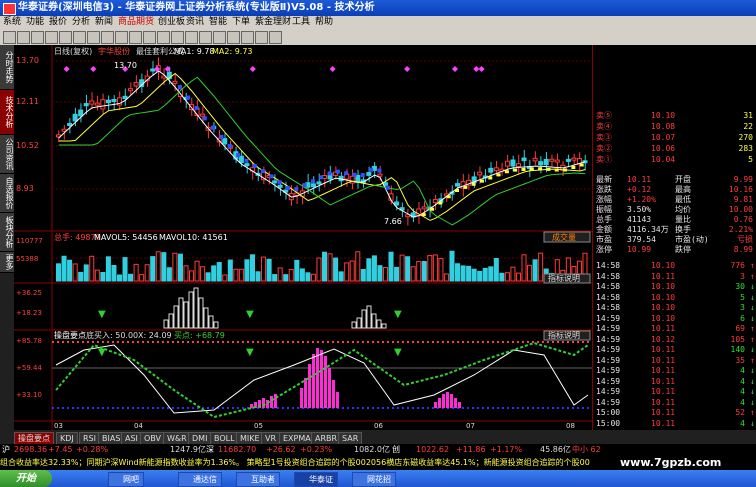 The height and width of the screenshot is (487, 756). Describe the element at coordinates (604, 126) in the screenshot. I see `ask-level: 卖④` at that location.